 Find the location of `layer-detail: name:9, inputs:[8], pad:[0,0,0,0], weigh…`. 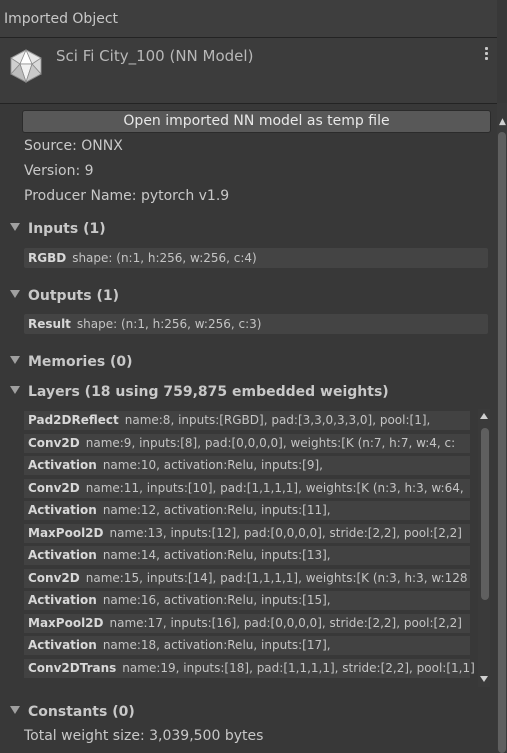

layer-detail: name:9, inputs:[8], pad:[0,0,0,0], weigh… is located at coordinates (270, 442).